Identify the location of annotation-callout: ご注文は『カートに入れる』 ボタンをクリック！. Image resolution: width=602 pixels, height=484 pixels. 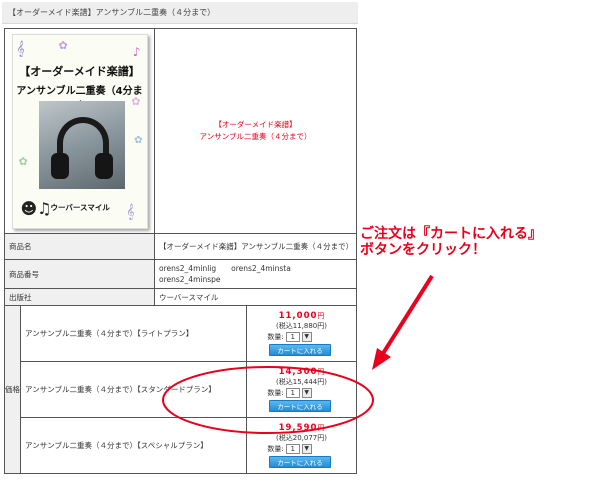
(480, 242).